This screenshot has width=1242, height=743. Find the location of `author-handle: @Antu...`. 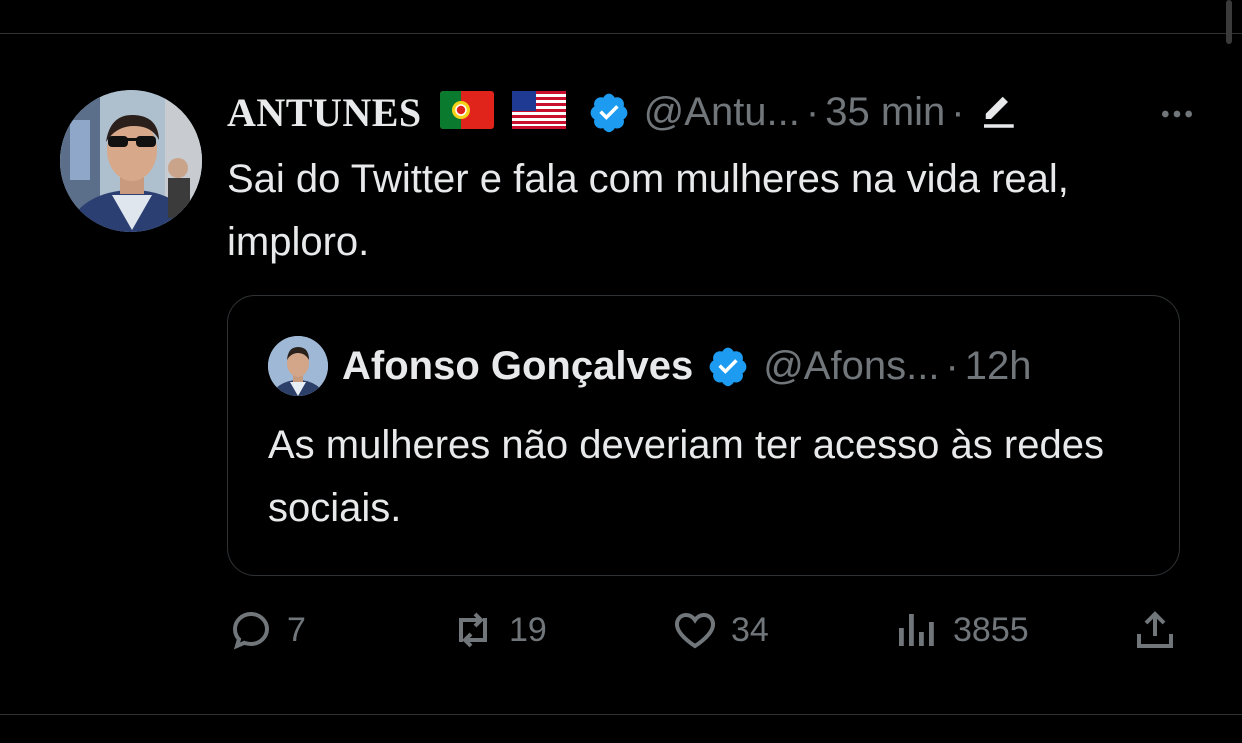

author-handle: @Antu... is located at coordinates (722, 112).